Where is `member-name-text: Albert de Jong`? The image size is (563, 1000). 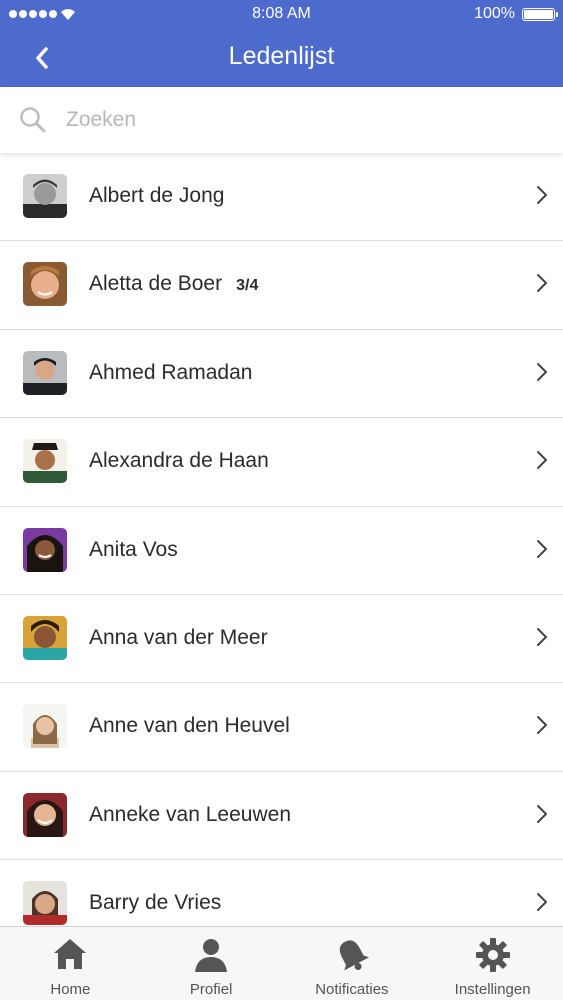 member-name-text: Albert de Jong is located at coordinates (157, 195).